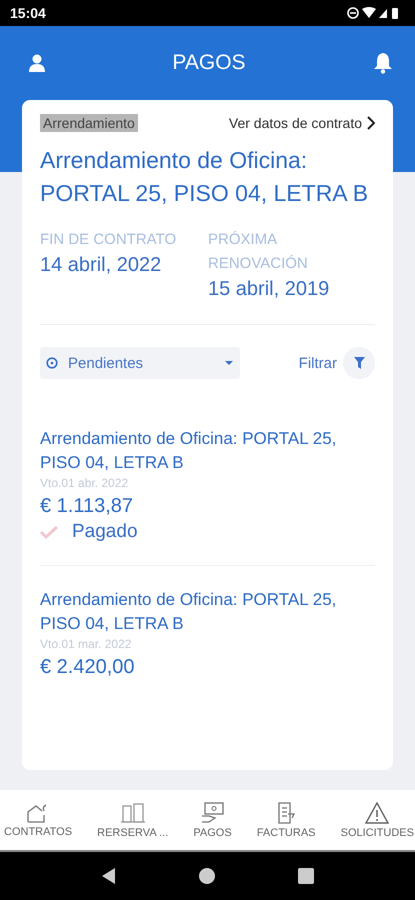  What do you see at coordinates (85, 483) in the screenshot?
I see `due-date: Vto.01 abr. 2022` at bounding box center [85, 483].